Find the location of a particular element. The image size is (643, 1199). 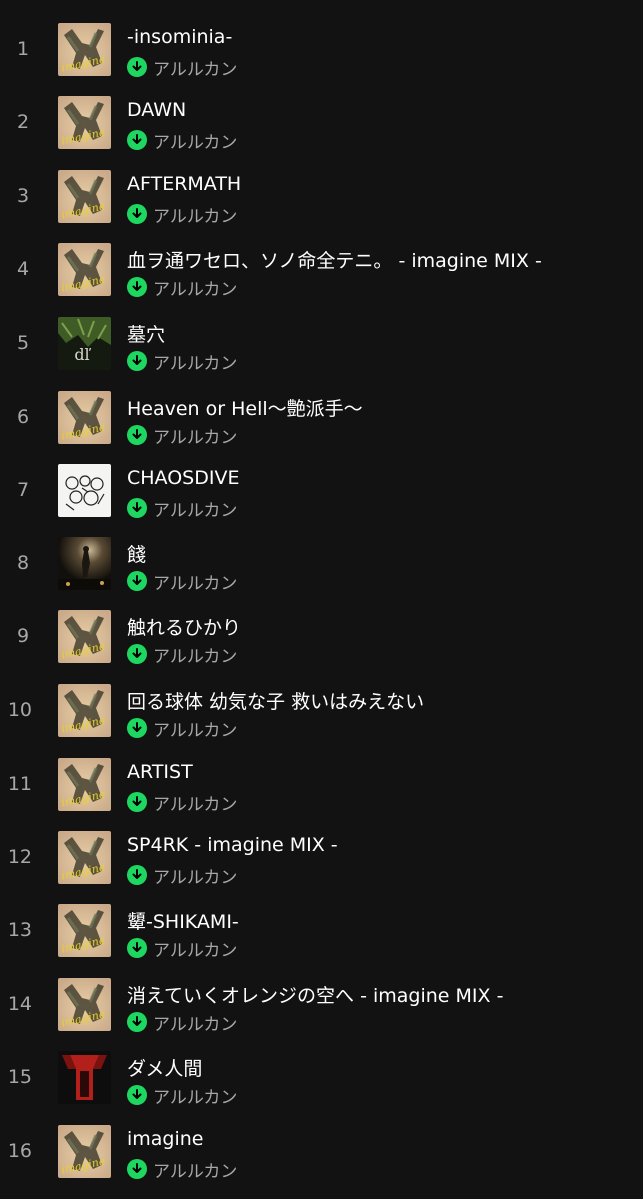

svg-text: dľ is located at coordinates (82, 354).